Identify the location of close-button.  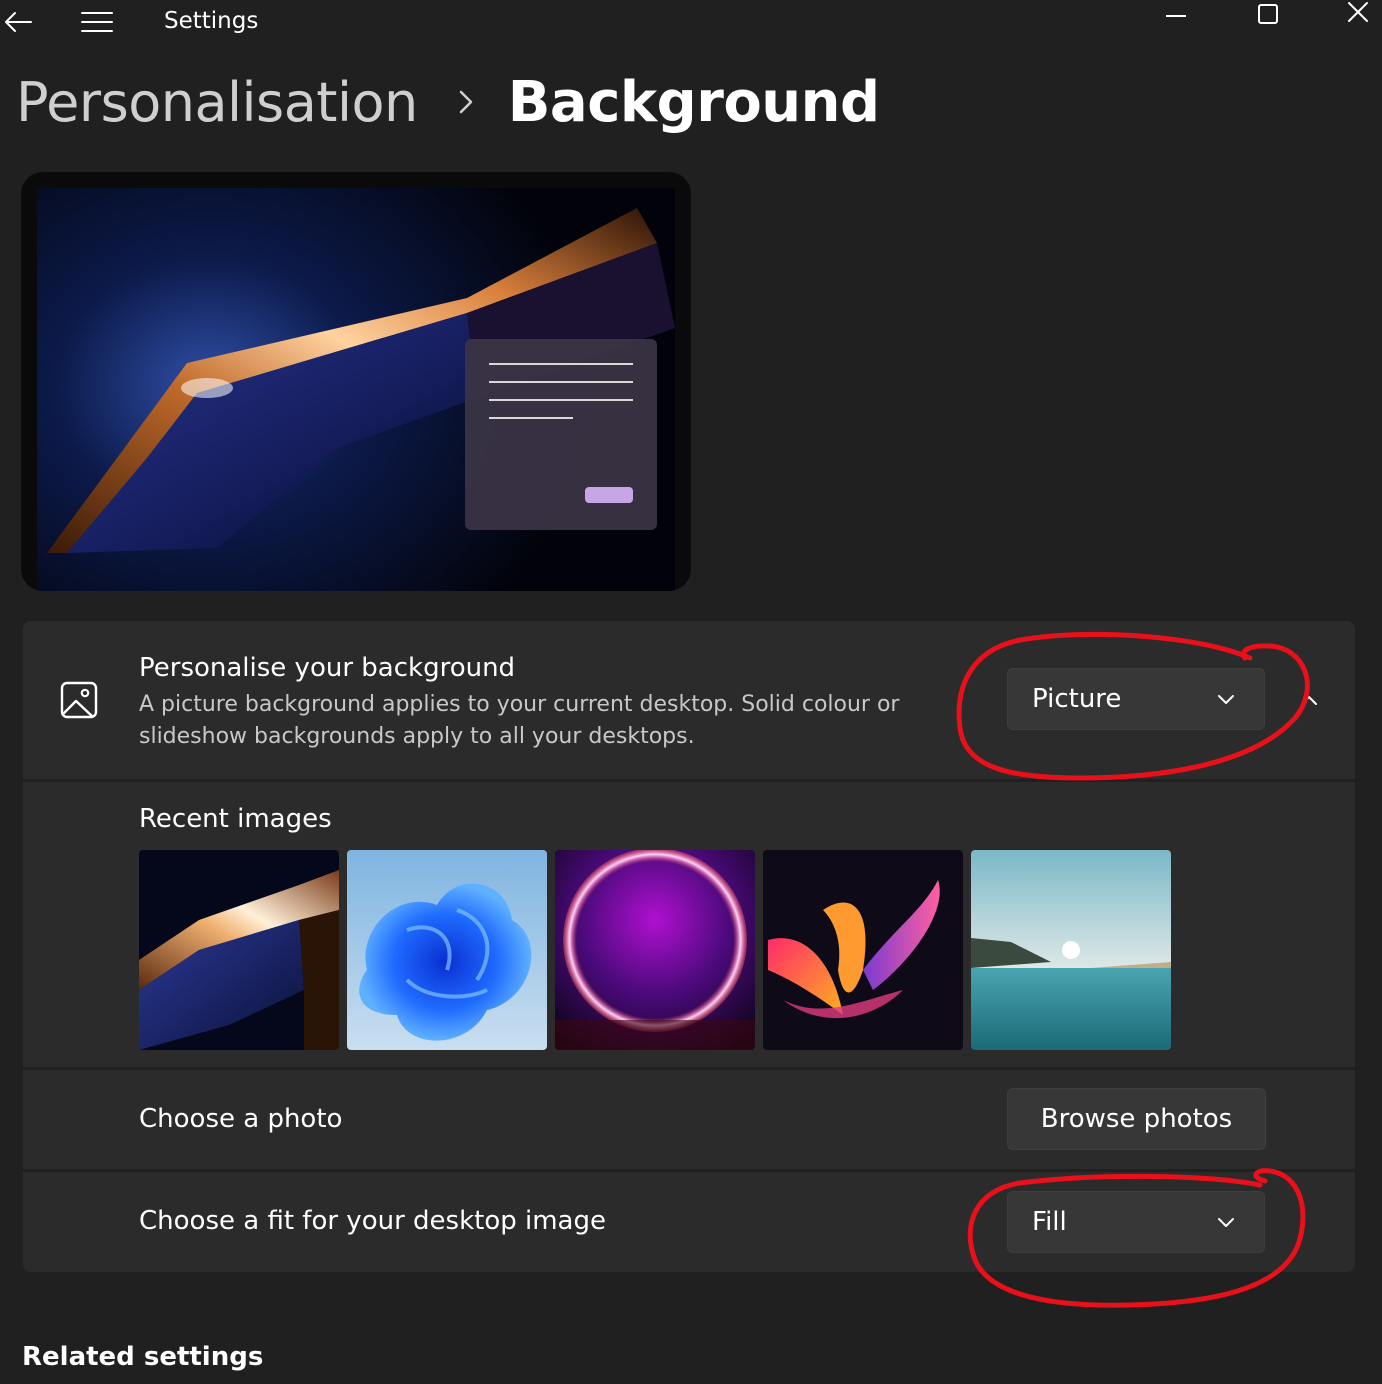
(1358, 17).